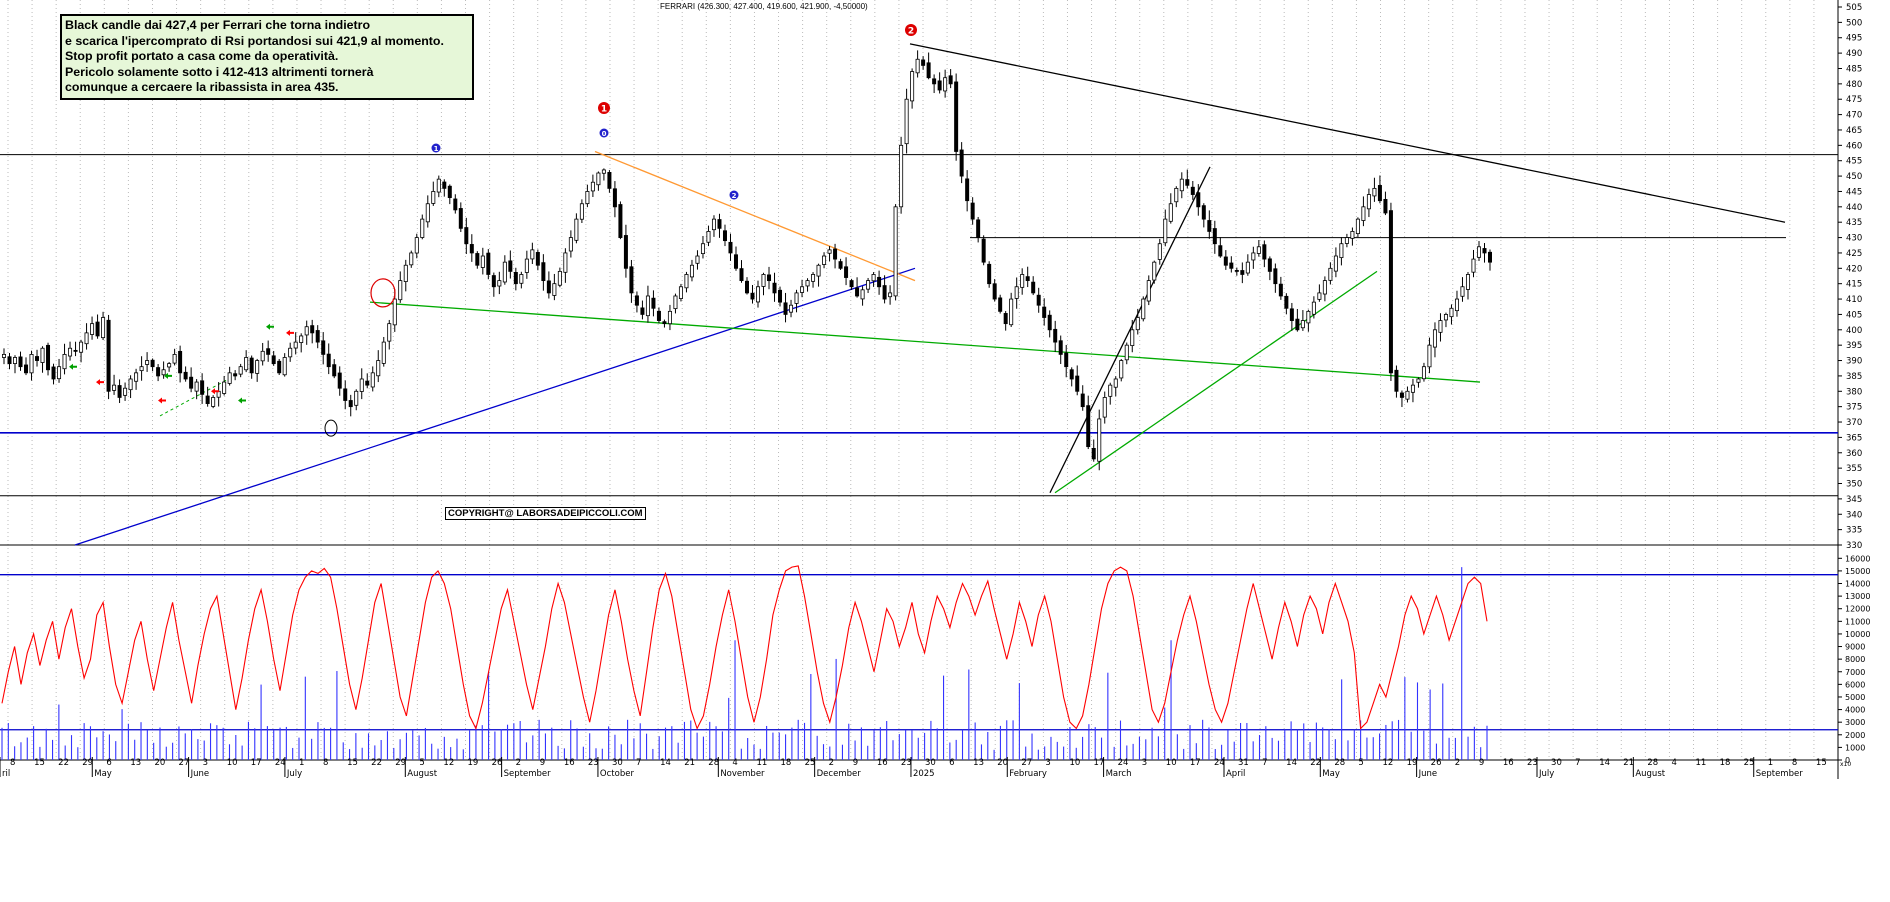 Image resolution: width=1890 pixels, height=902 pixels. Describe the element at coordinates (604, 110) in the screenshot. I see `wave-label-text: 1` at that location.